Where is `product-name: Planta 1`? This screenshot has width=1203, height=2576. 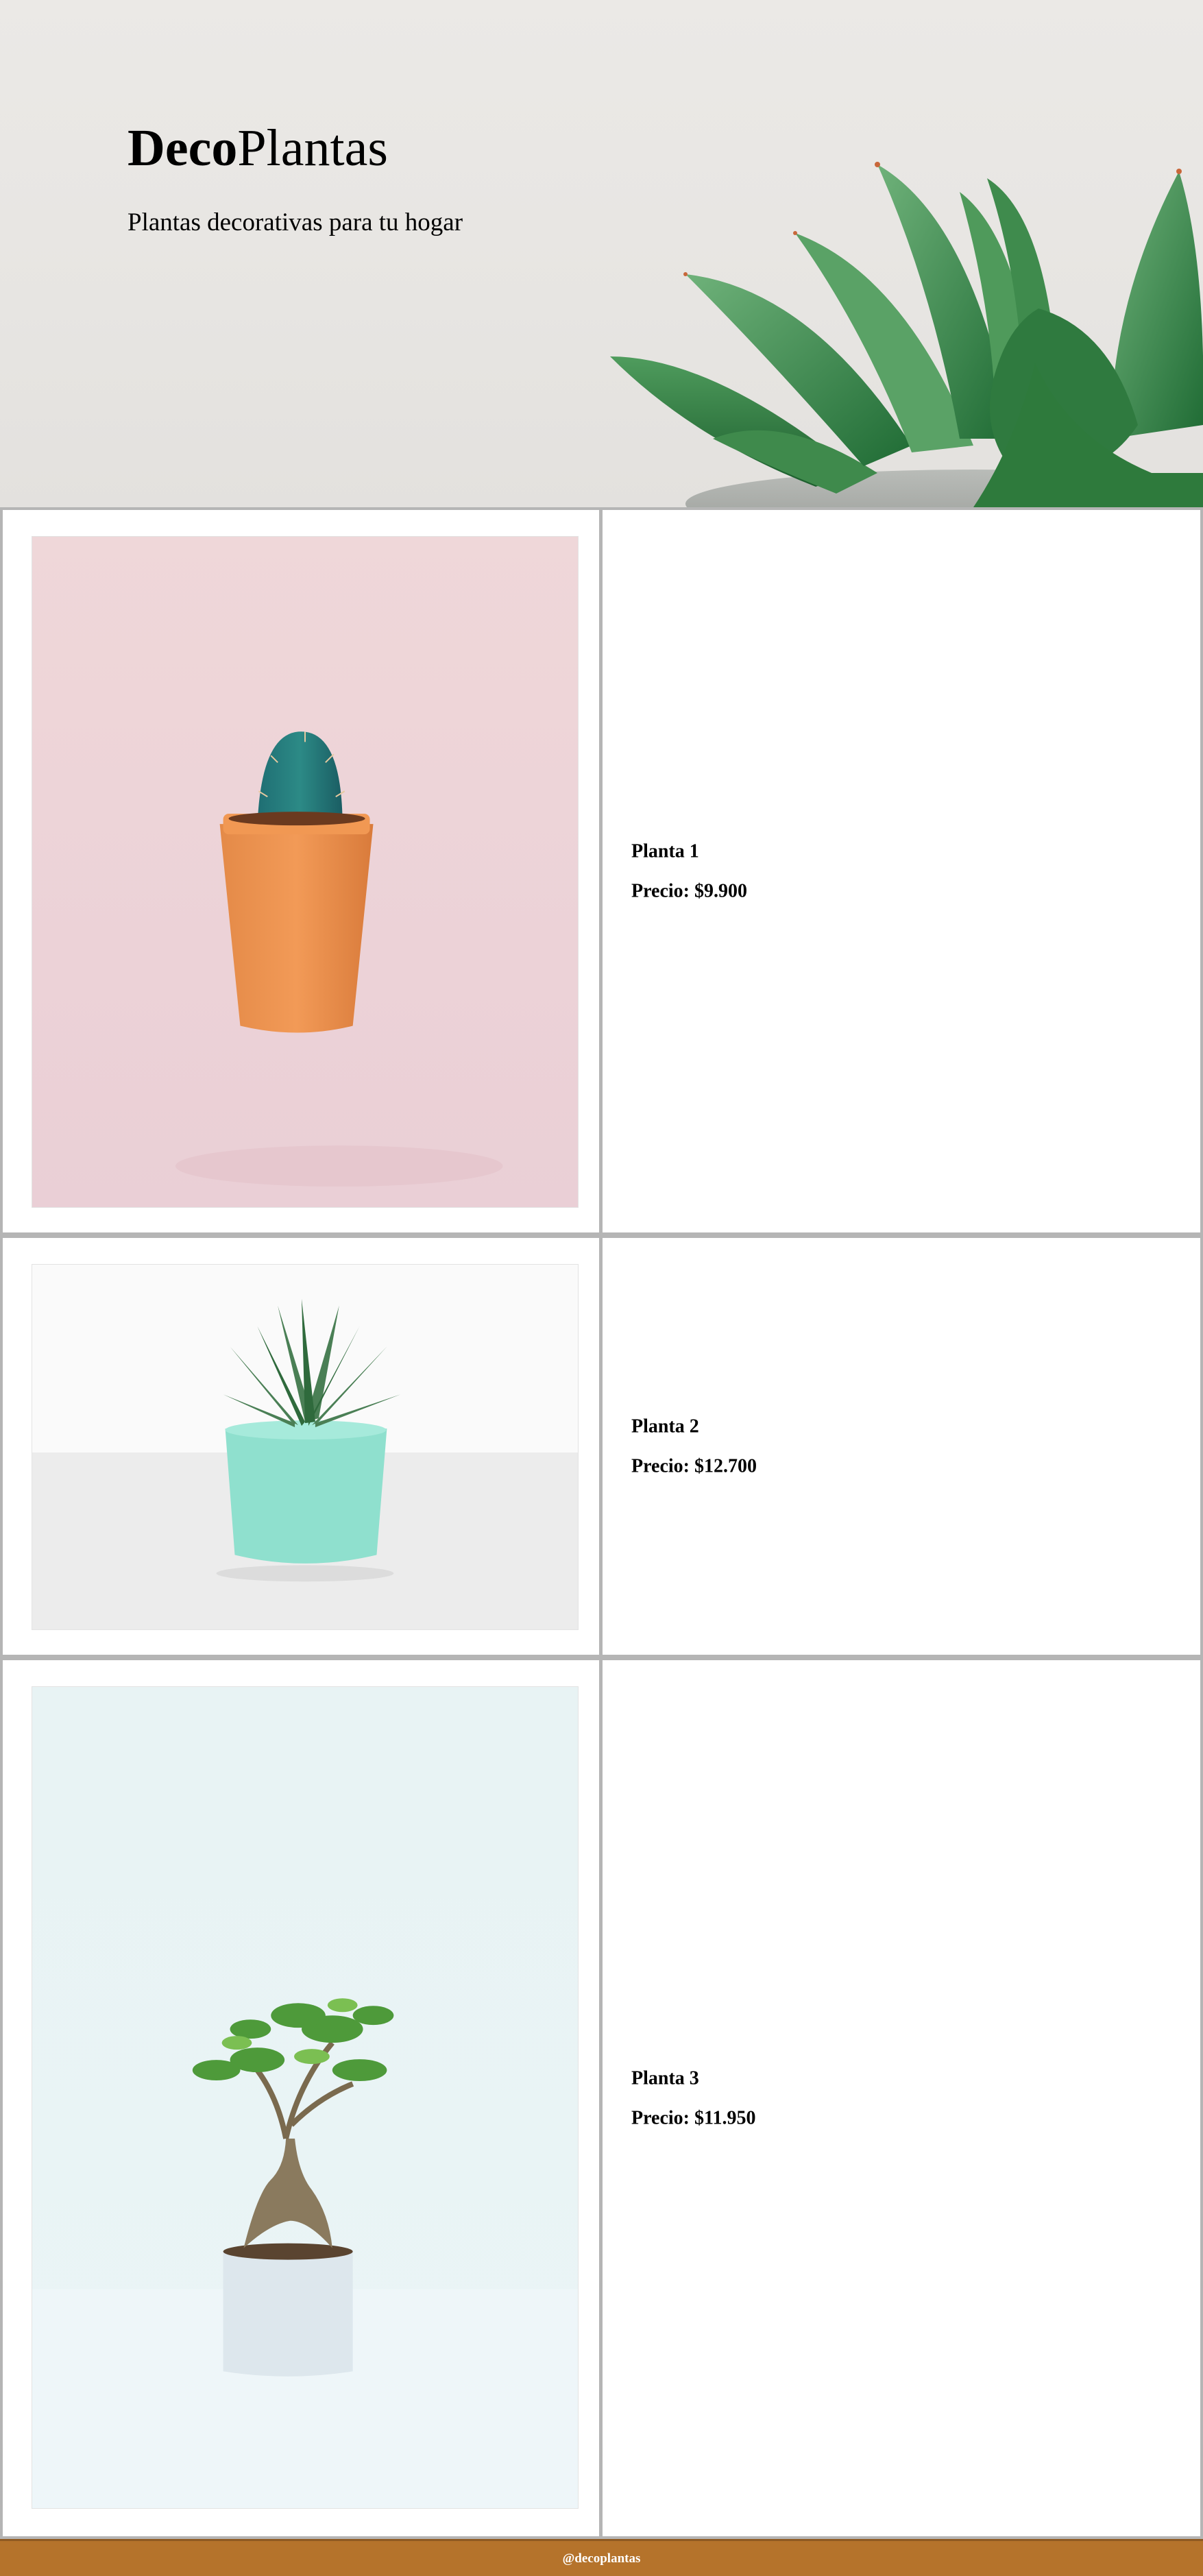 product-name: Planta 1 is located at coordinates (665, 851).